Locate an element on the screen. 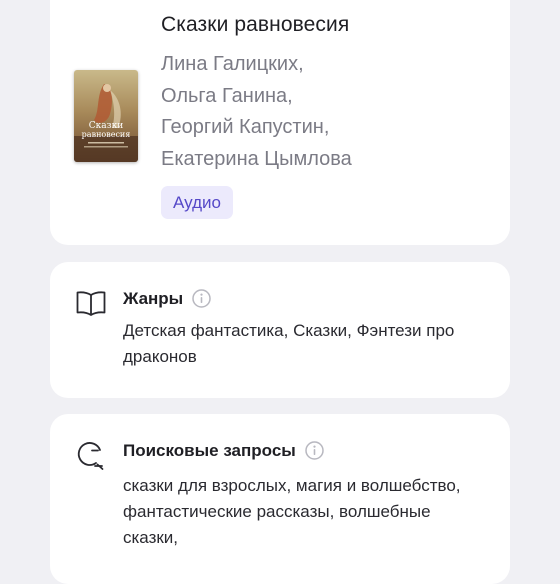 This screenshot has width=560, height=584. genres-title: Жанры is located at coordinates (153, 298).